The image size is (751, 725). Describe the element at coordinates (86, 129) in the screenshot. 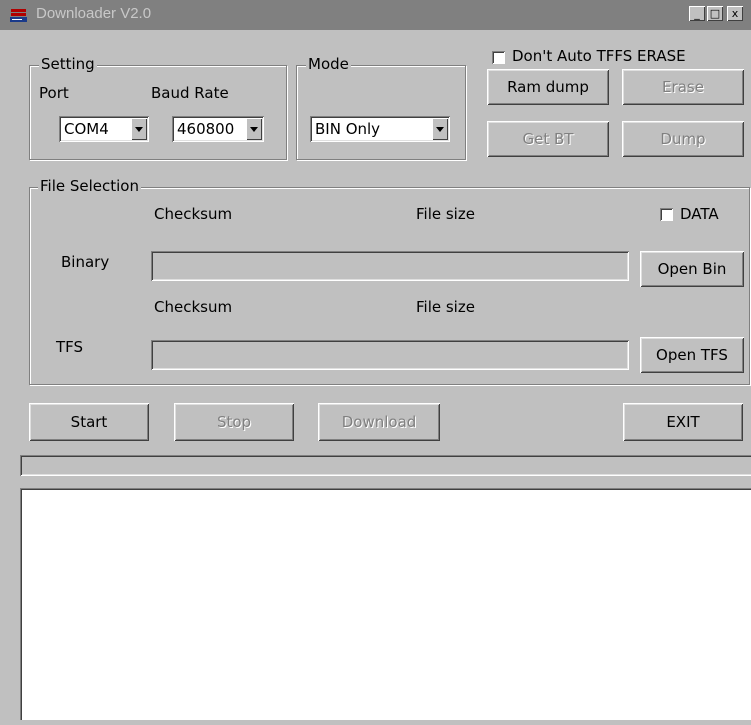

I see `port-select-value: COM4` at that location.